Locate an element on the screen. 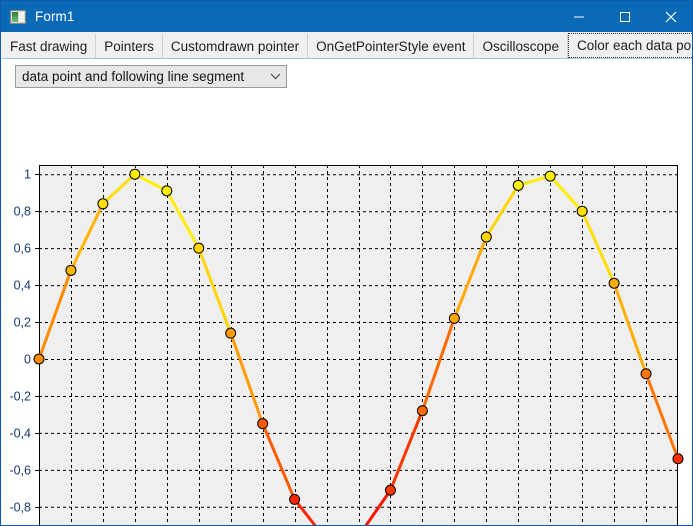  close-button is located at coordinates (670, 16).